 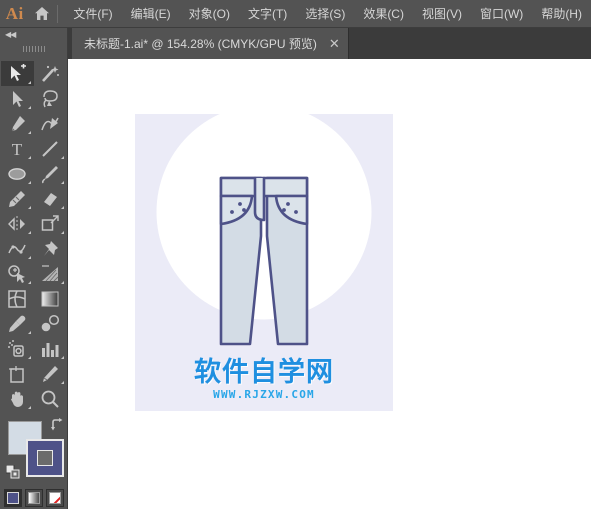 I want to click on menu-type: 文字(T), so click(x=267, y=13).